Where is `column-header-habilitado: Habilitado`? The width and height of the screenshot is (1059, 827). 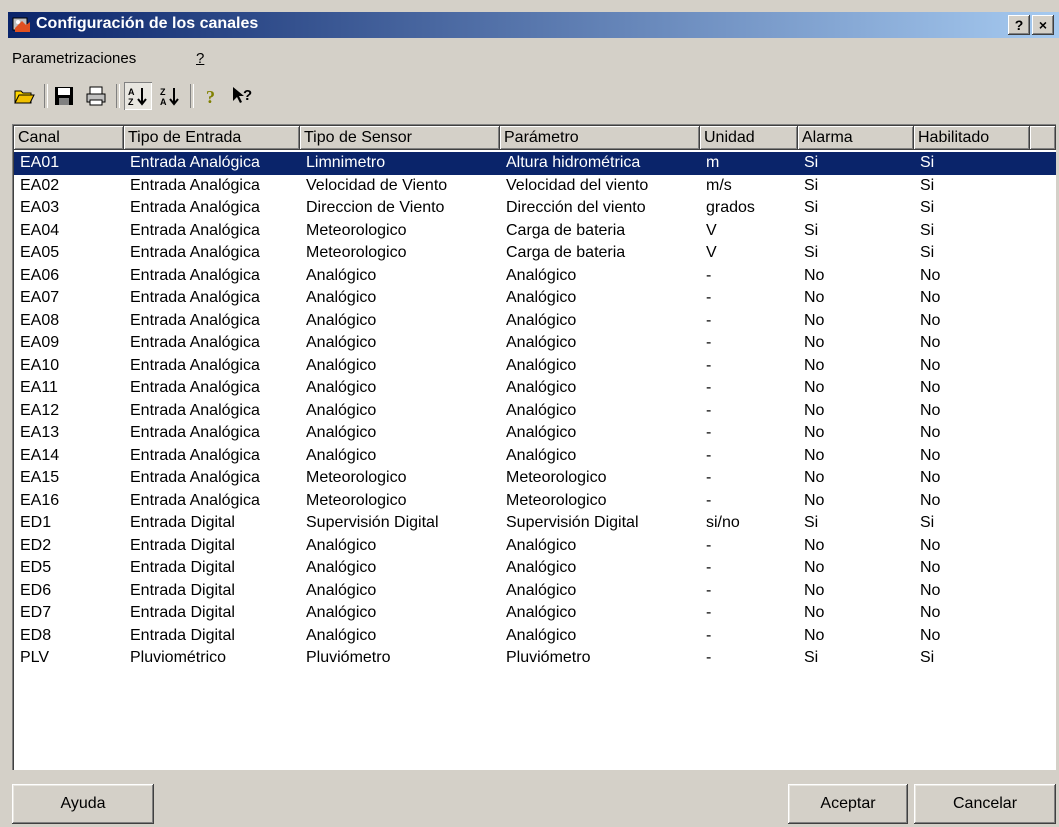 column-header-habilitado: Habilitado is located at coordinates (972, 138).